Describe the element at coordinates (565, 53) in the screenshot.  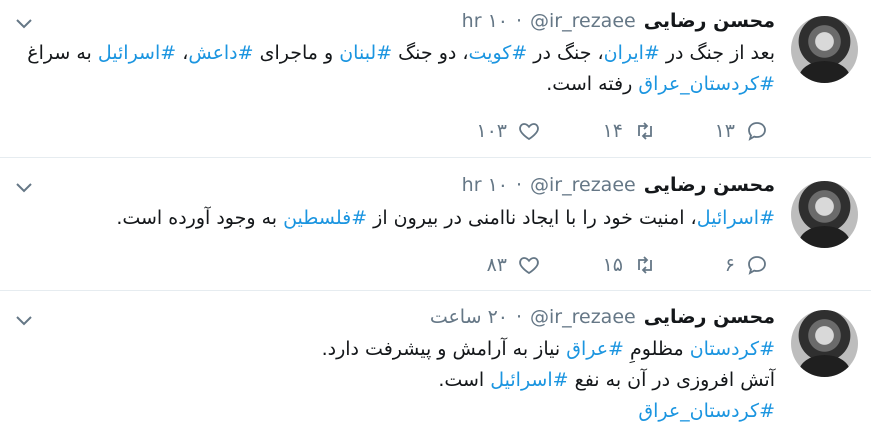
I see `tweet-text-segment: ، جنگ در` at that location.